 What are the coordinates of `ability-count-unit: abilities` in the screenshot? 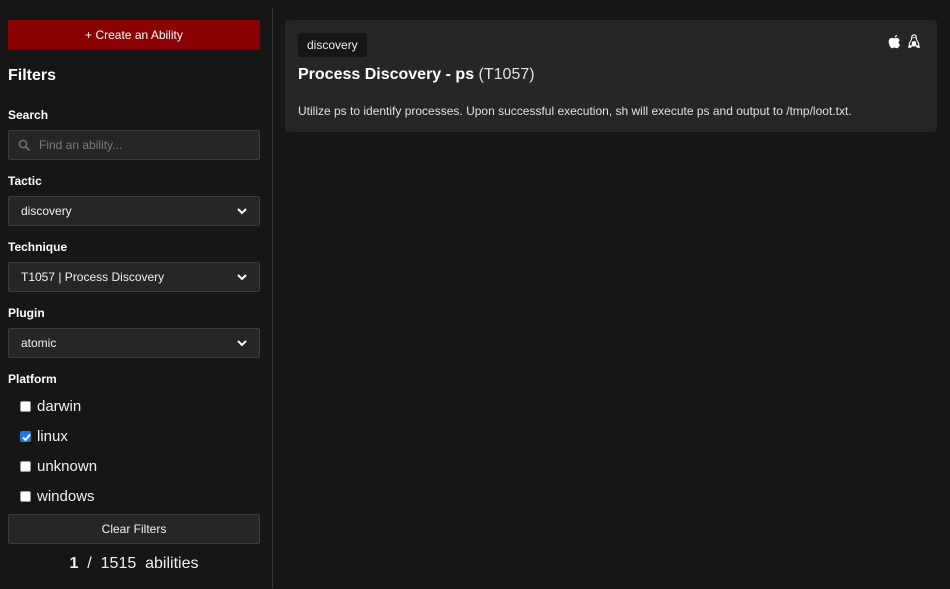 It's located at (172, 563).